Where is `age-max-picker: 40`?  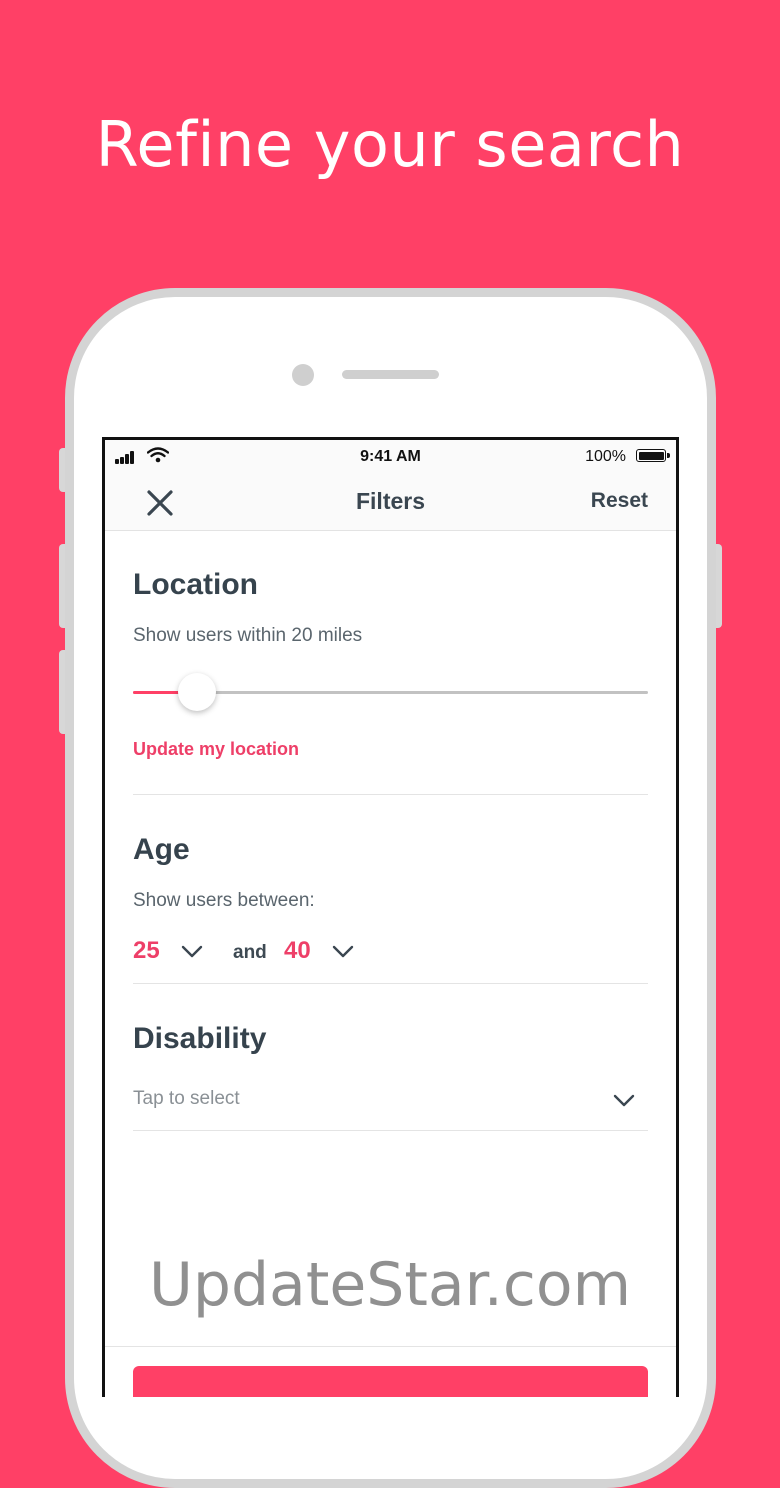
age-max-picker: 40 is located at coordinates (321, 952).